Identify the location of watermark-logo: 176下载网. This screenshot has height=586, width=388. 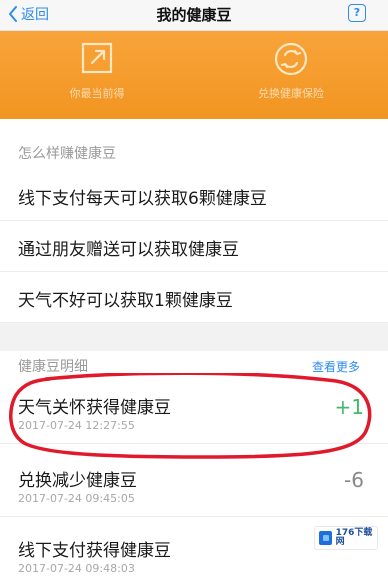
(346, 538).